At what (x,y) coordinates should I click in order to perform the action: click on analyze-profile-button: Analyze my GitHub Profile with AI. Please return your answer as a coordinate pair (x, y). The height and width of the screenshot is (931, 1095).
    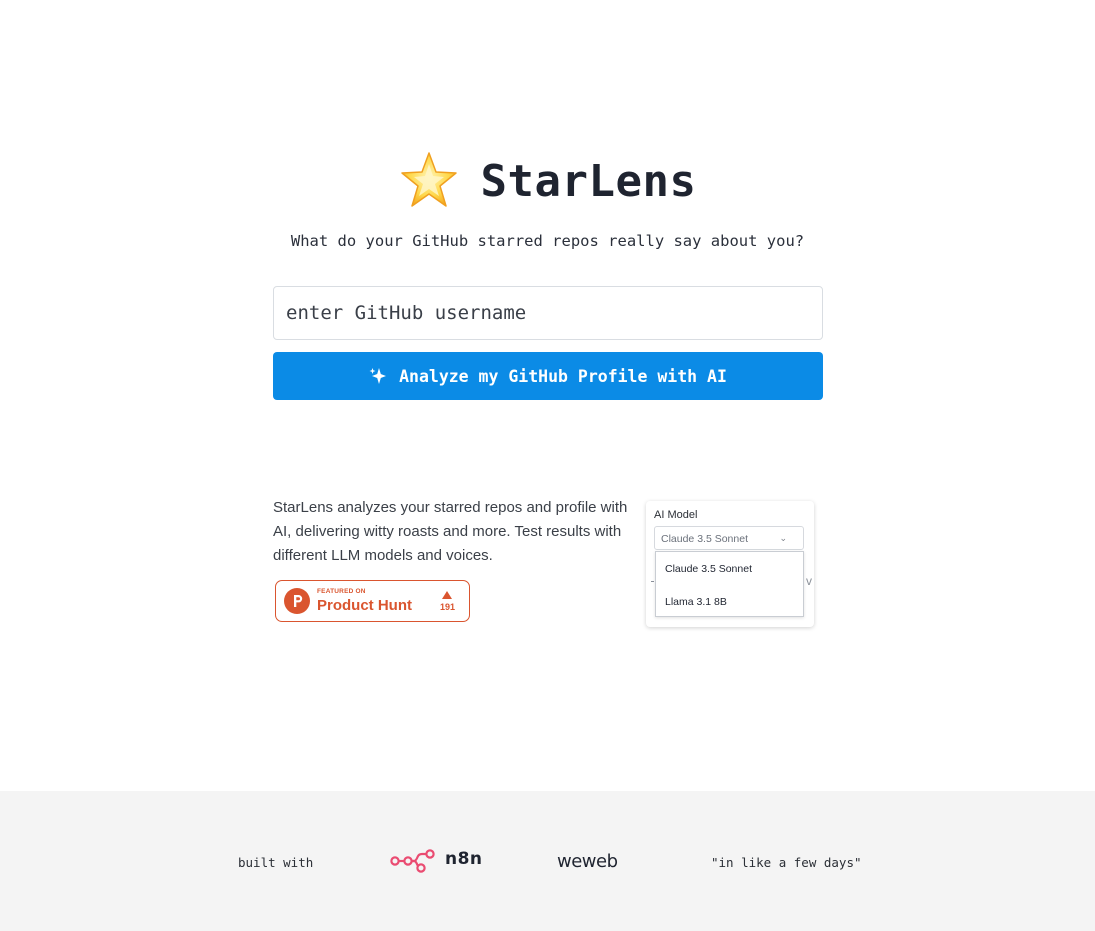
    Looking at the image, I should click on (548, 376).